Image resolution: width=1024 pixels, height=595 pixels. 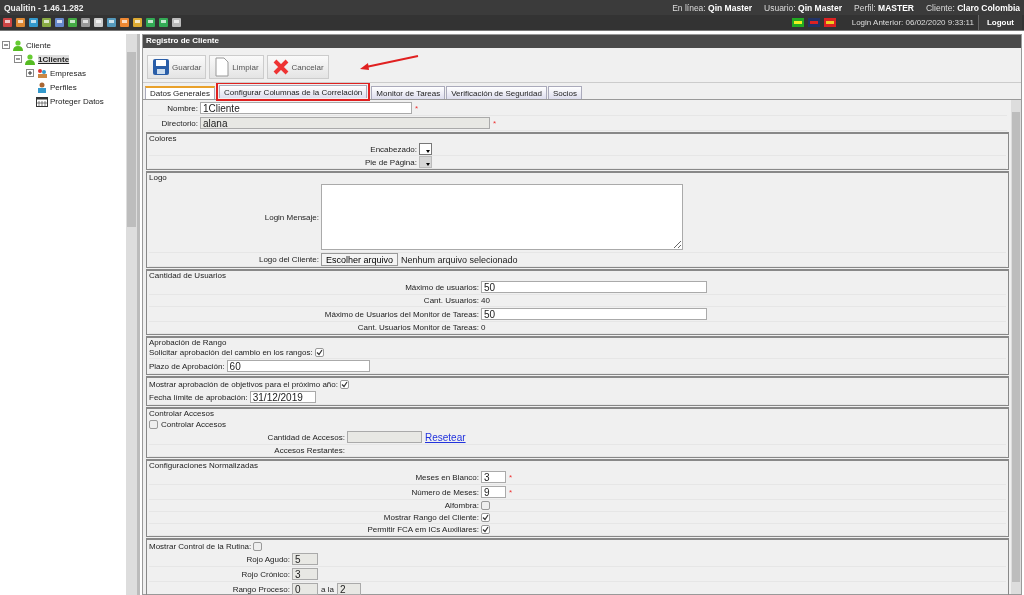 What do you see at coordinates (712, 7) in the screenshot?
I see `status-item: En línea: Qin Master` at bounding box center [712, 7].